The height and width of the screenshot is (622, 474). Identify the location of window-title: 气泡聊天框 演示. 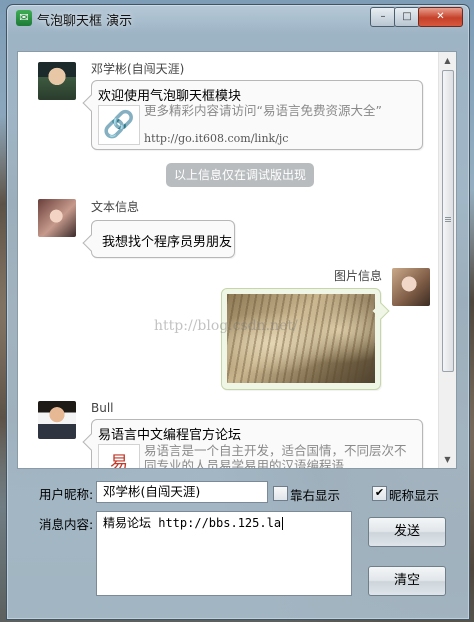
(85, 21).